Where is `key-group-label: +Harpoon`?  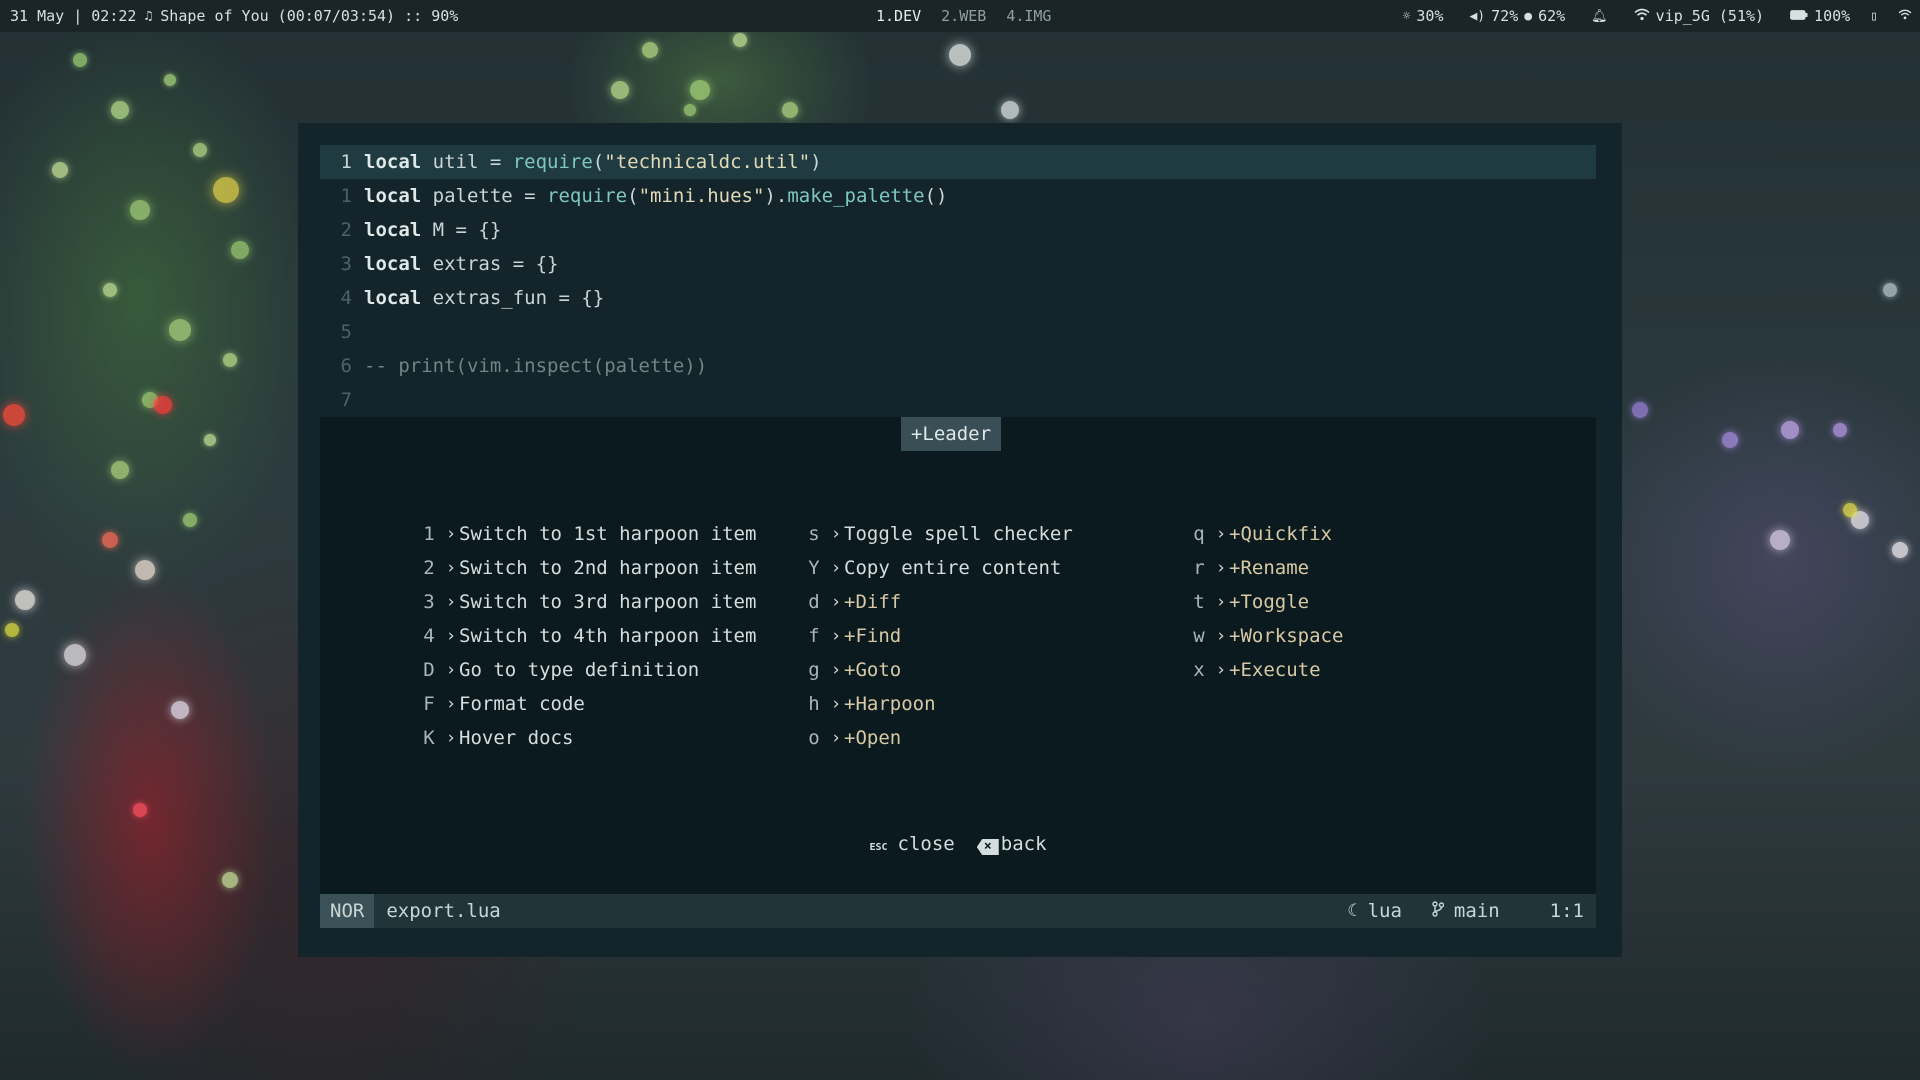
key-group-label: +Harpoon is located at coordinates (890, 704).